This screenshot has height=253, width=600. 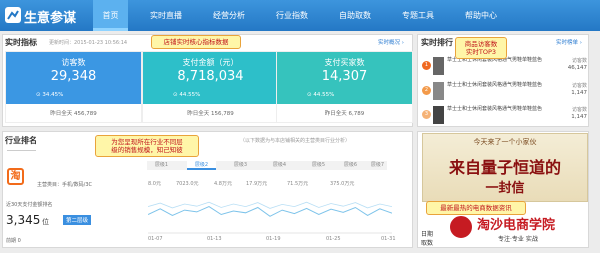 What do you see at coordinates (437, 42) in the screenshot?
I see `rank-title: 实时排行` at bounding box center [437, 42].